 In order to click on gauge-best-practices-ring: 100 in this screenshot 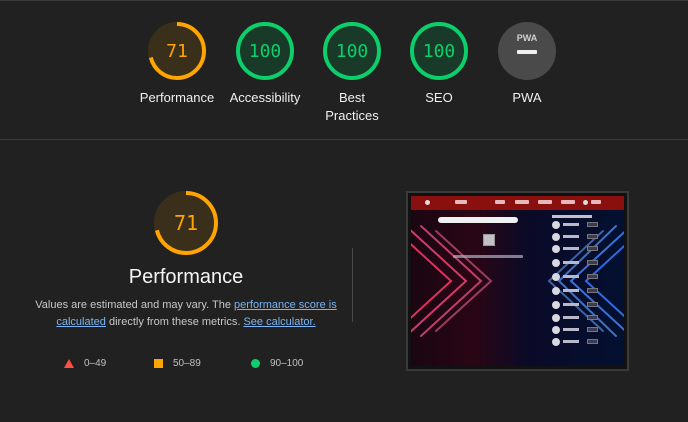, I will do `click(352, 51)`.